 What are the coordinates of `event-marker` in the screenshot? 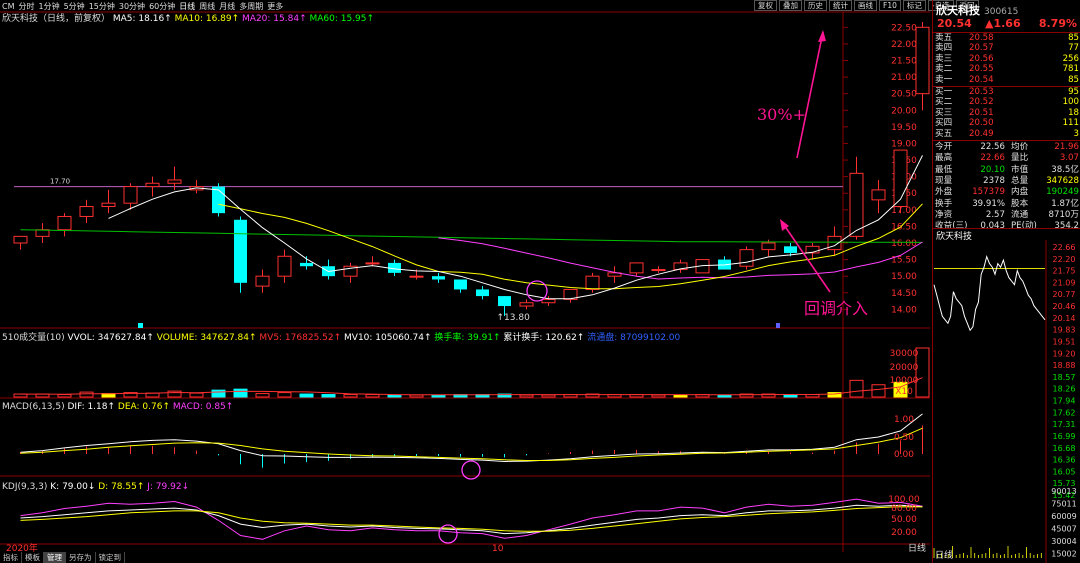 It's located at (140, 325).